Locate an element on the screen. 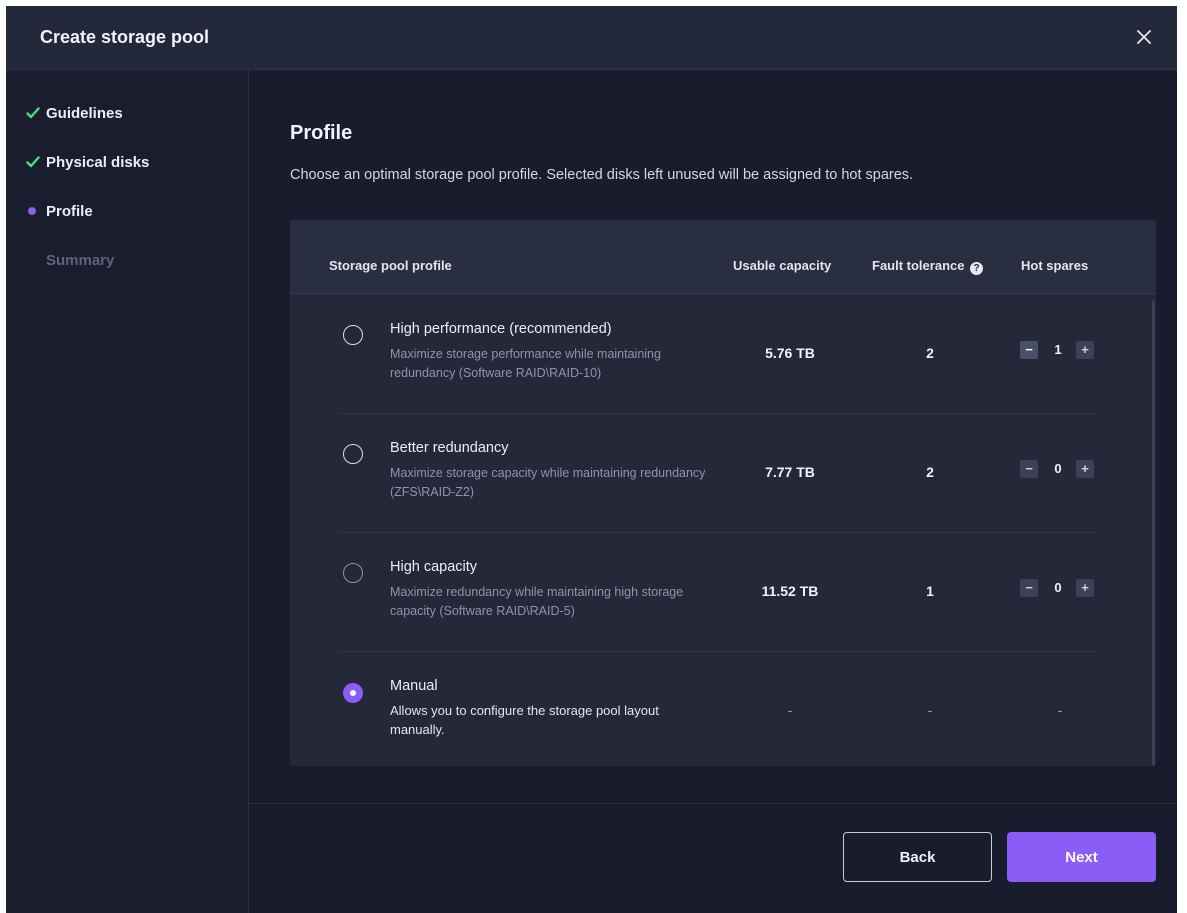 The height and width of the screenshot is (913, 1187). profile-name: Better redundancy is located at coordinates (449, 448).